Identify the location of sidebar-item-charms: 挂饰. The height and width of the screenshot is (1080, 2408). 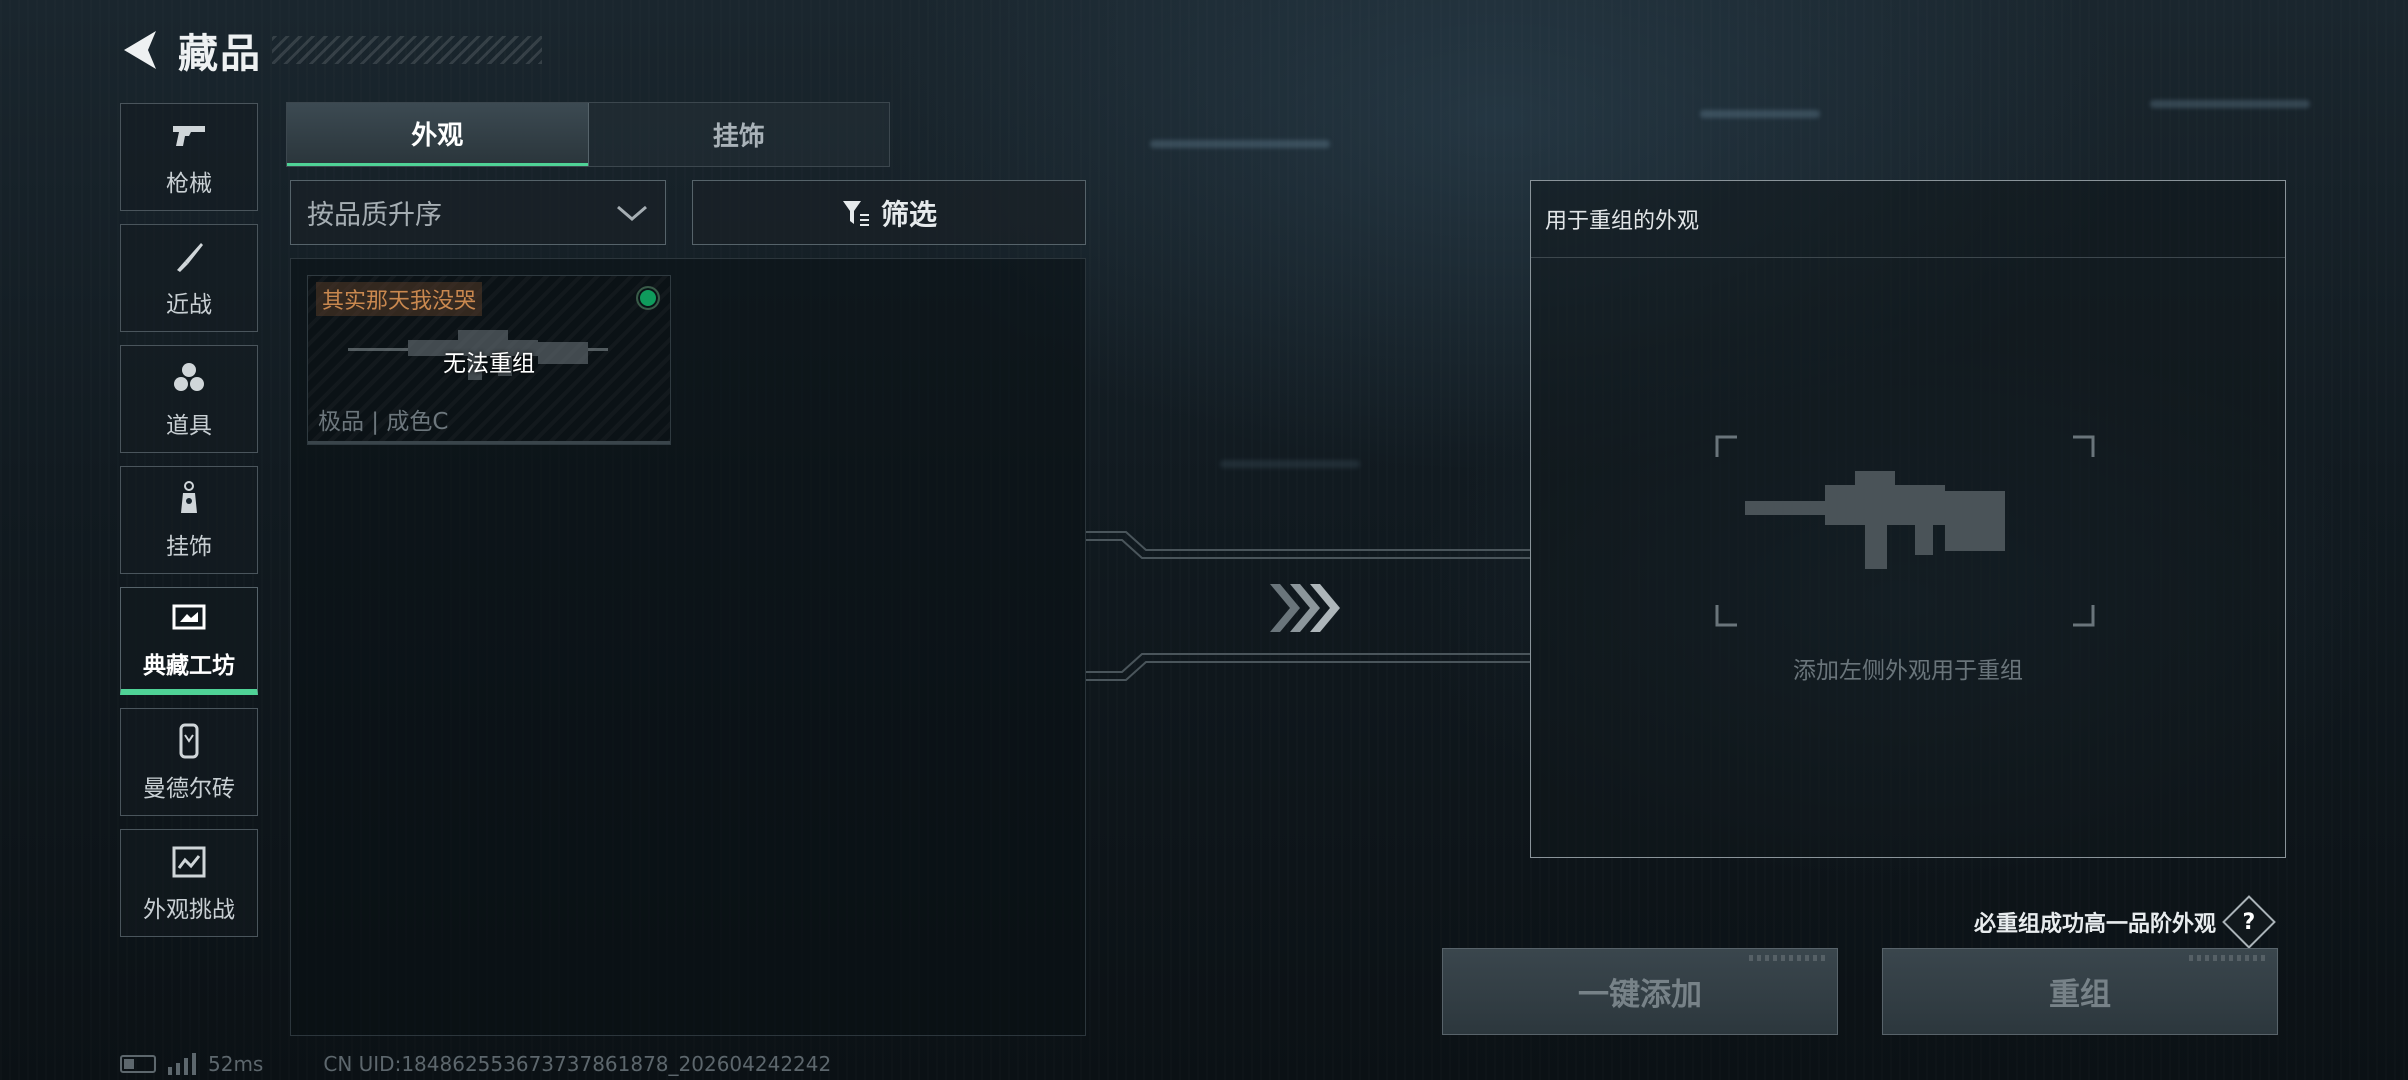
(189, 520).